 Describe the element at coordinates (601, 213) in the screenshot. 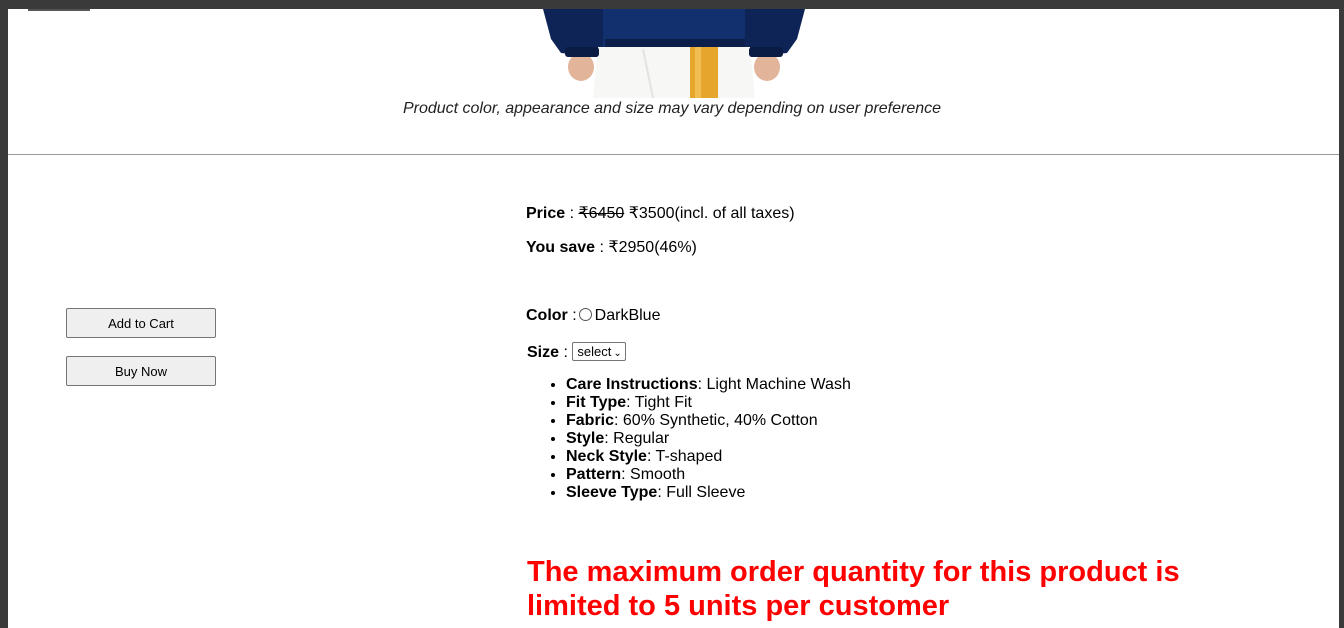

I see `original-price: ₹6450` at that location.